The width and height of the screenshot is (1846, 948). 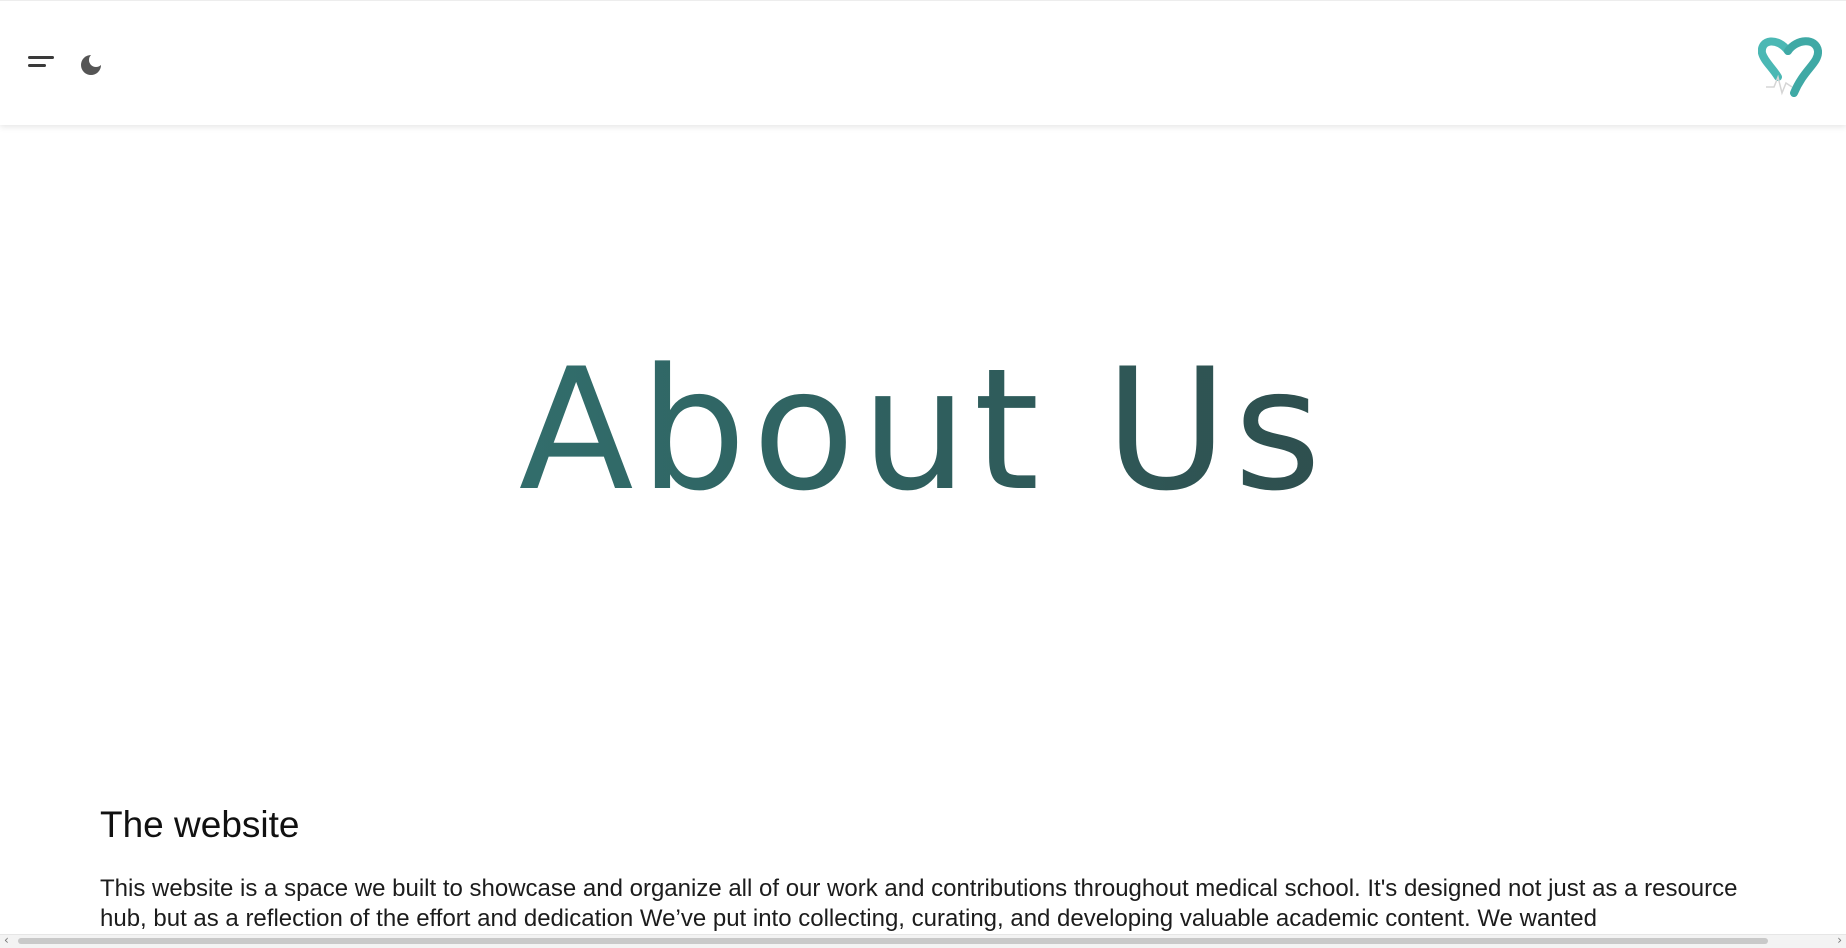 I want to click on menu-icon-line-top, so click(x=41, y=57).